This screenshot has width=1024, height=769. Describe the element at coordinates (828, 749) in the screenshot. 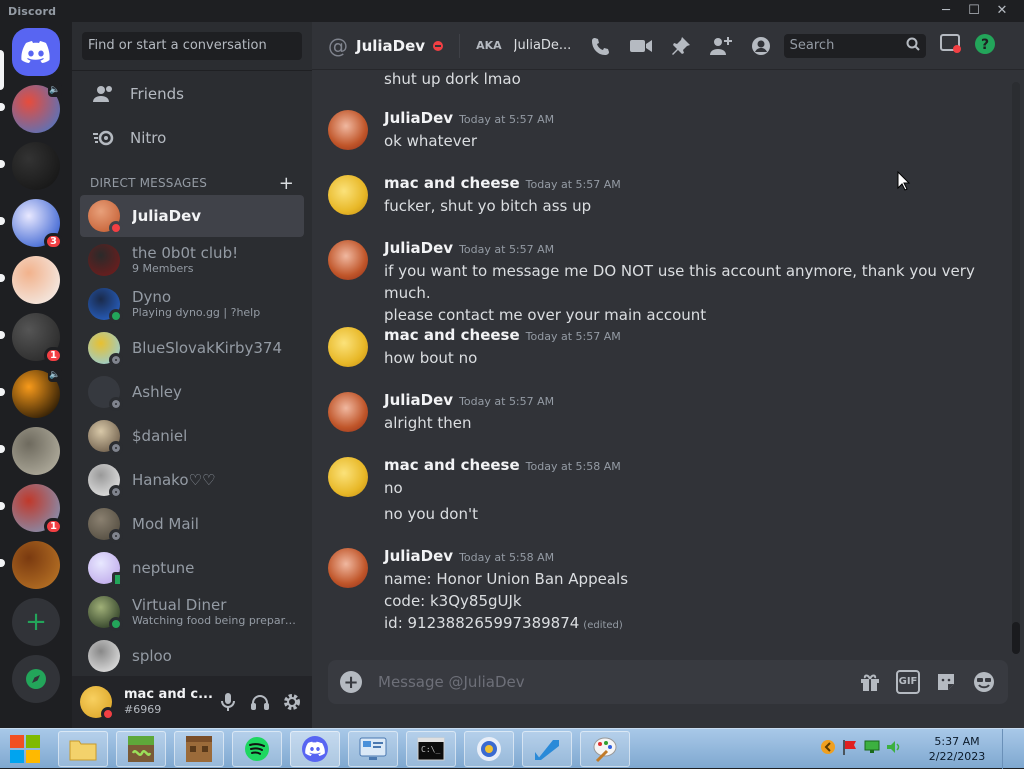

I see `show-hidden-icons-icon` at that location.